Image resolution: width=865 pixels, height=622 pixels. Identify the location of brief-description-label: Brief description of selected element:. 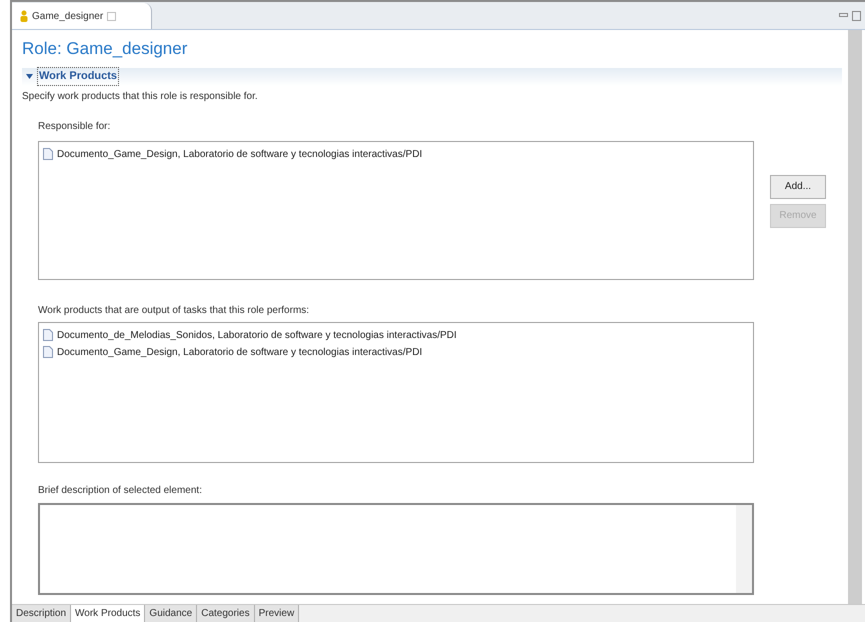
(120, 491).